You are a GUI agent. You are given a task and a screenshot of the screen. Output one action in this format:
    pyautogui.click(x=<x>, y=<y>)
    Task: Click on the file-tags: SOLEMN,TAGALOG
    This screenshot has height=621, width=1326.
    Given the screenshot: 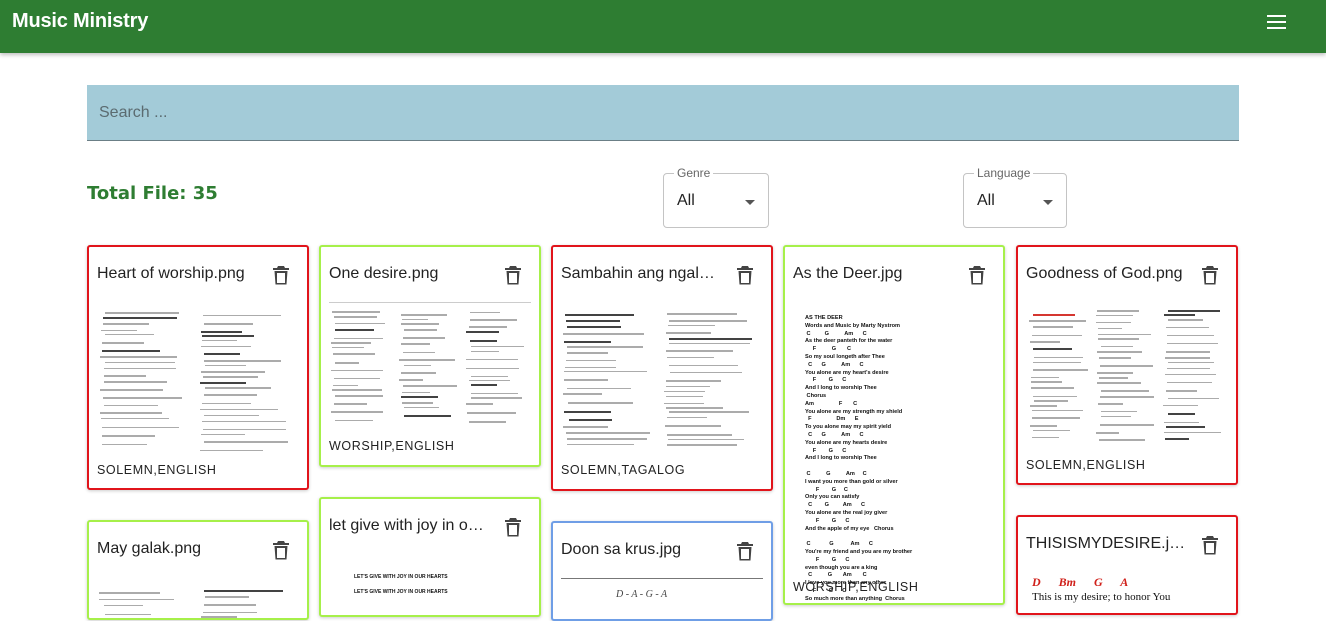 What is the action you would take?
    pyautogui.click(x=623, y=470)
    